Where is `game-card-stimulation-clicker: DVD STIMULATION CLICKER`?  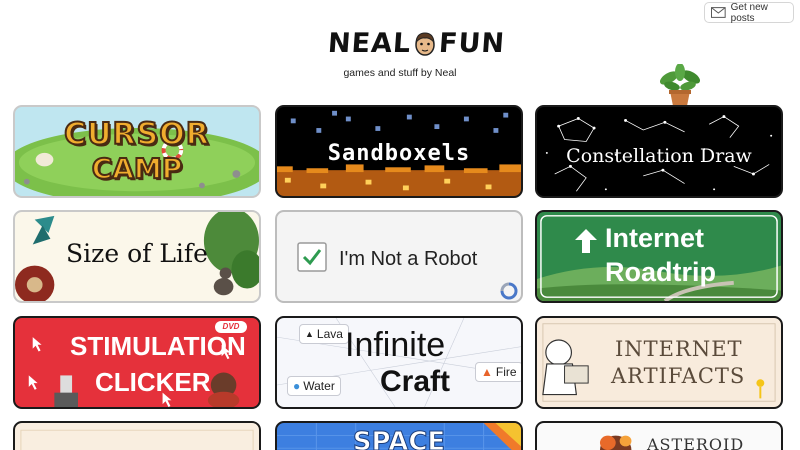
game-card-stimulation-clicker: DVD STIMULATION CLICKER is located at coordinates (137, 362).